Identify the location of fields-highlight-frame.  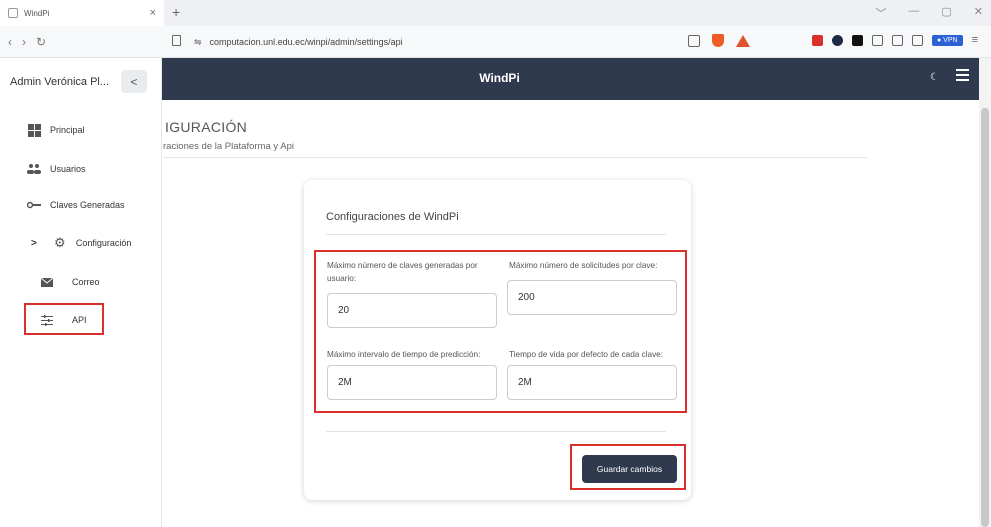
(500, 331).